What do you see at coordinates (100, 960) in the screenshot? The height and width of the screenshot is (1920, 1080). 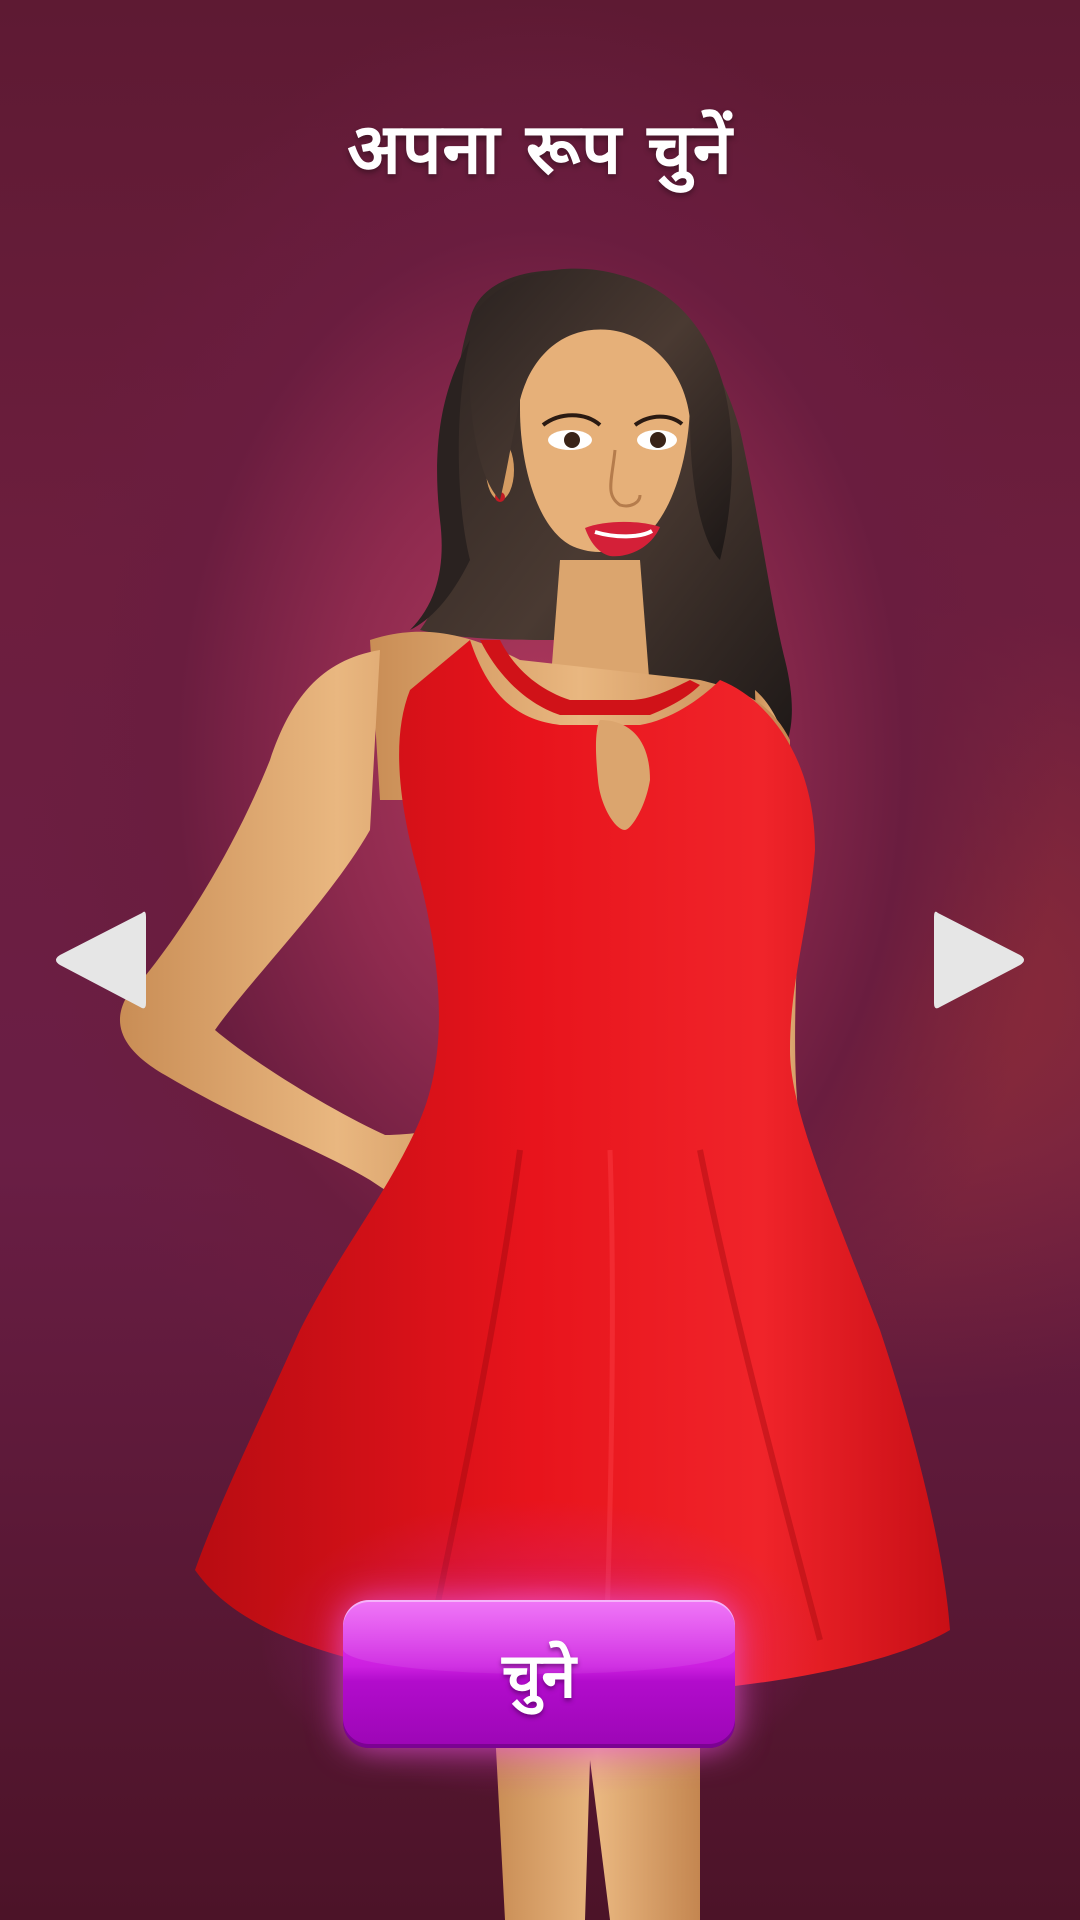 I see `triangle-left-icon` at bounding box center [100, 960].